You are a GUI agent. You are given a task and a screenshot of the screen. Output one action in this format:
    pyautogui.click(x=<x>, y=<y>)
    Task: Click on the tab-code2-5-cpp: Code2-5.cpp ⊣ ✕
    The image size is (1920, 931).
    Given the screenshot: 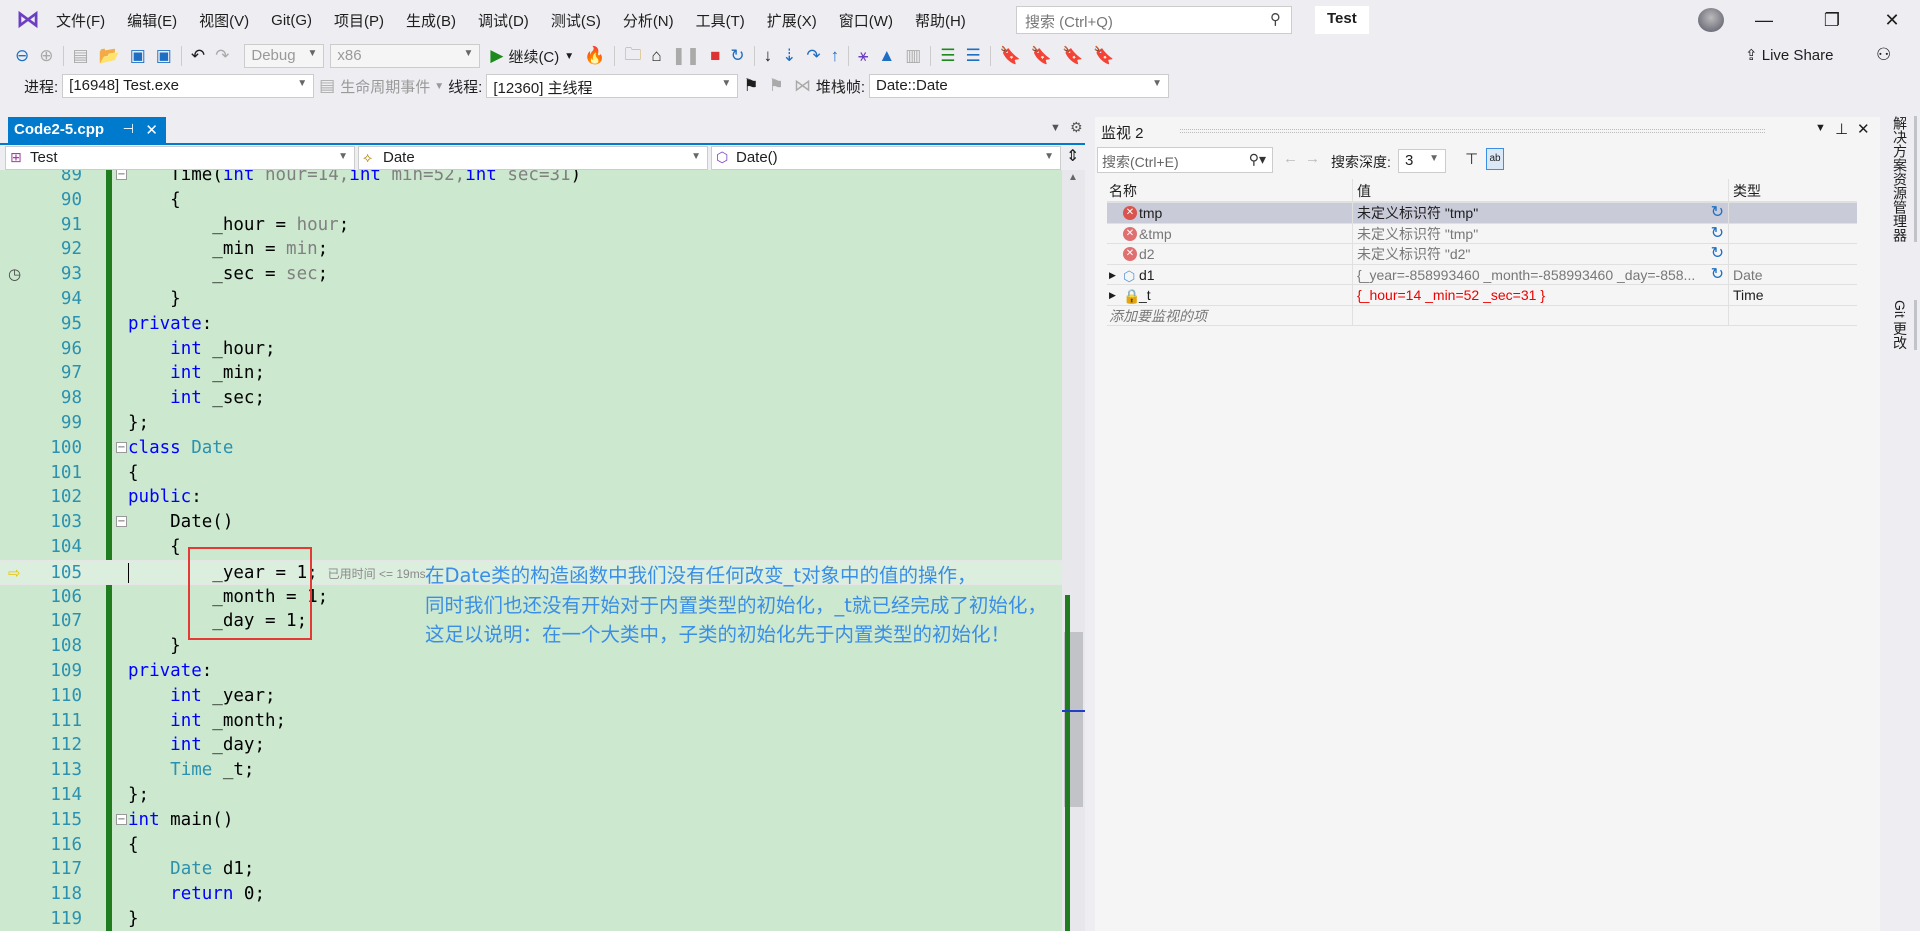 What is the action you would take?
    pyautogui.click(x=87, y=130)
    